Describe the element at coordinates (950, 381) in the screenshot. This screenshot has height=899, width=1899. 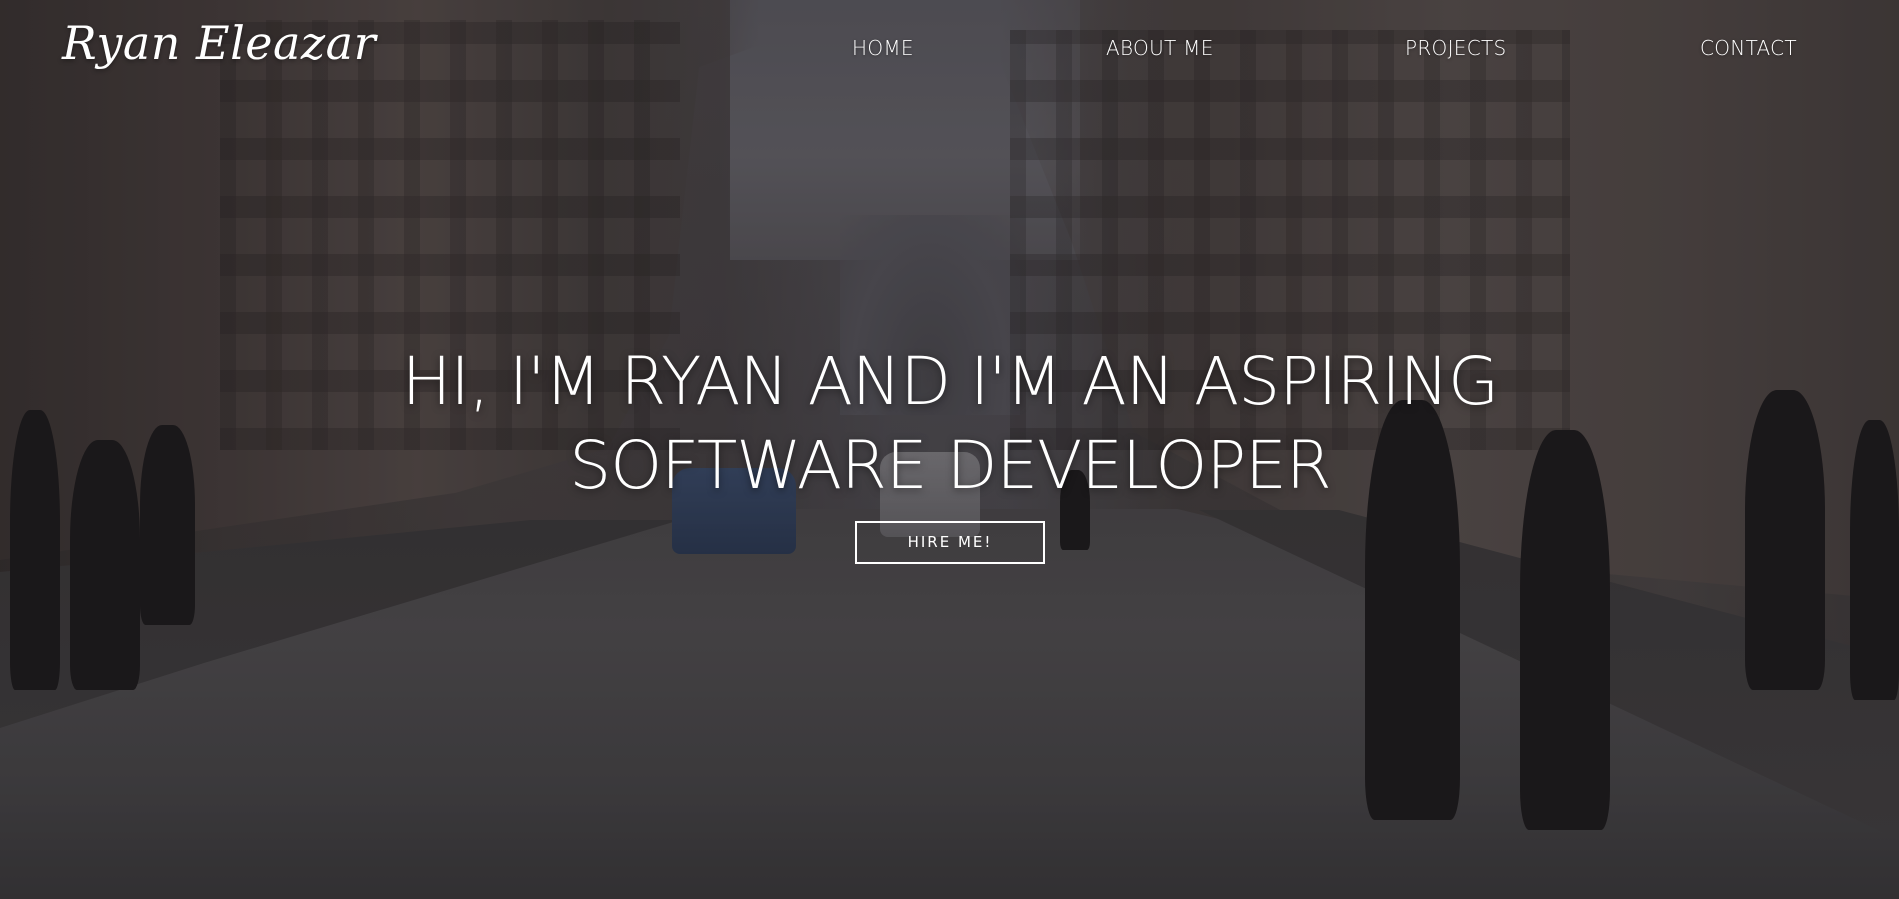
I see `hero-headline-line-1: HI, I'M RYAN AND I'M AN ASPIRING` at that location.